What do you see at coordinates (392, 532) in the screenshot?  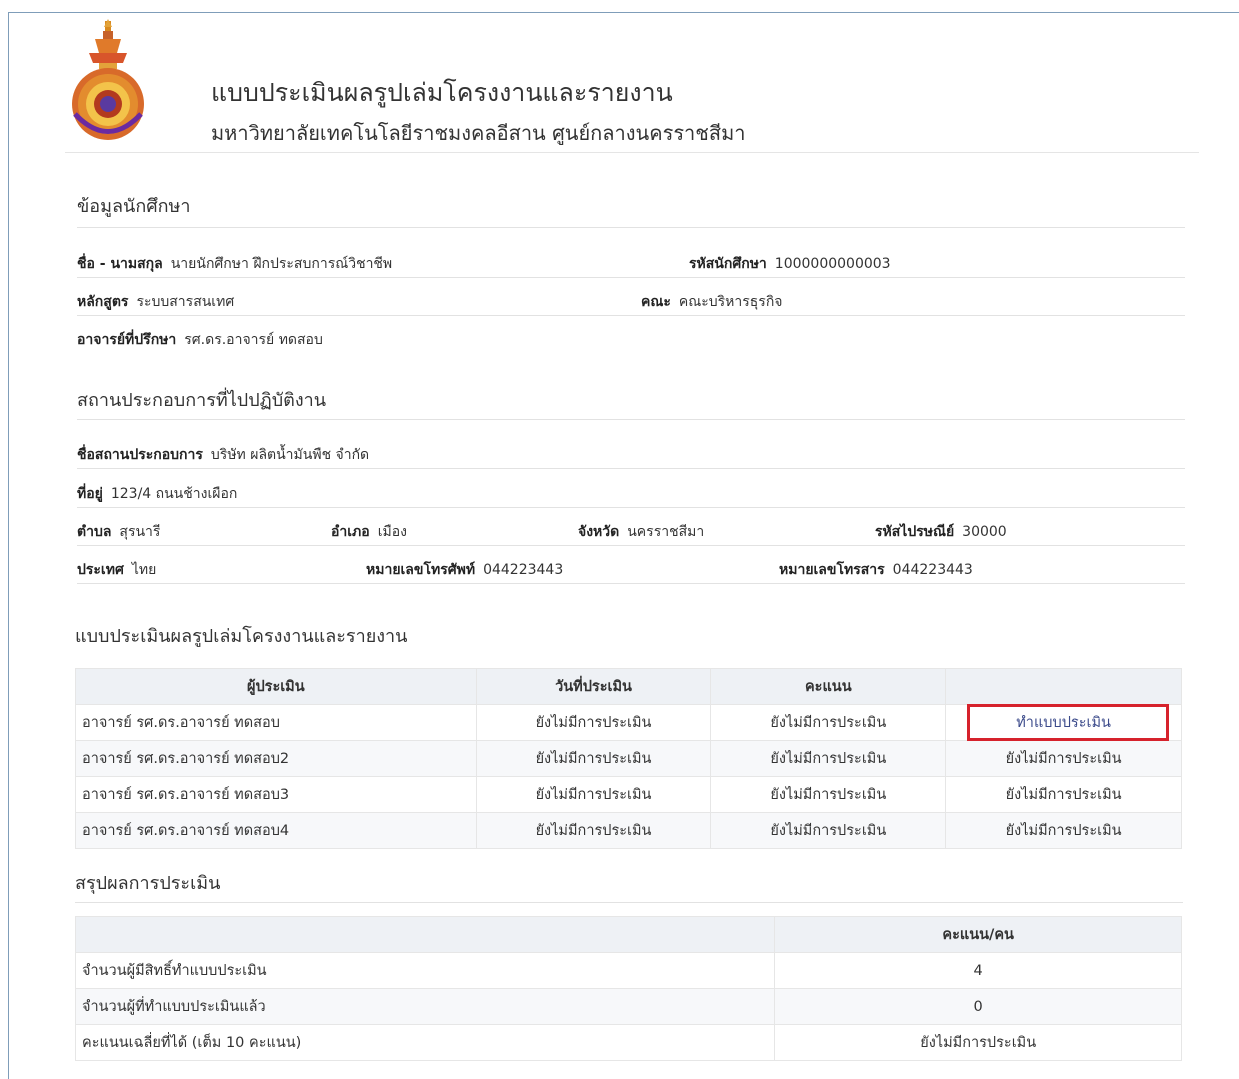 I see `district-value: เมือง` at bounding box center [392, 532].